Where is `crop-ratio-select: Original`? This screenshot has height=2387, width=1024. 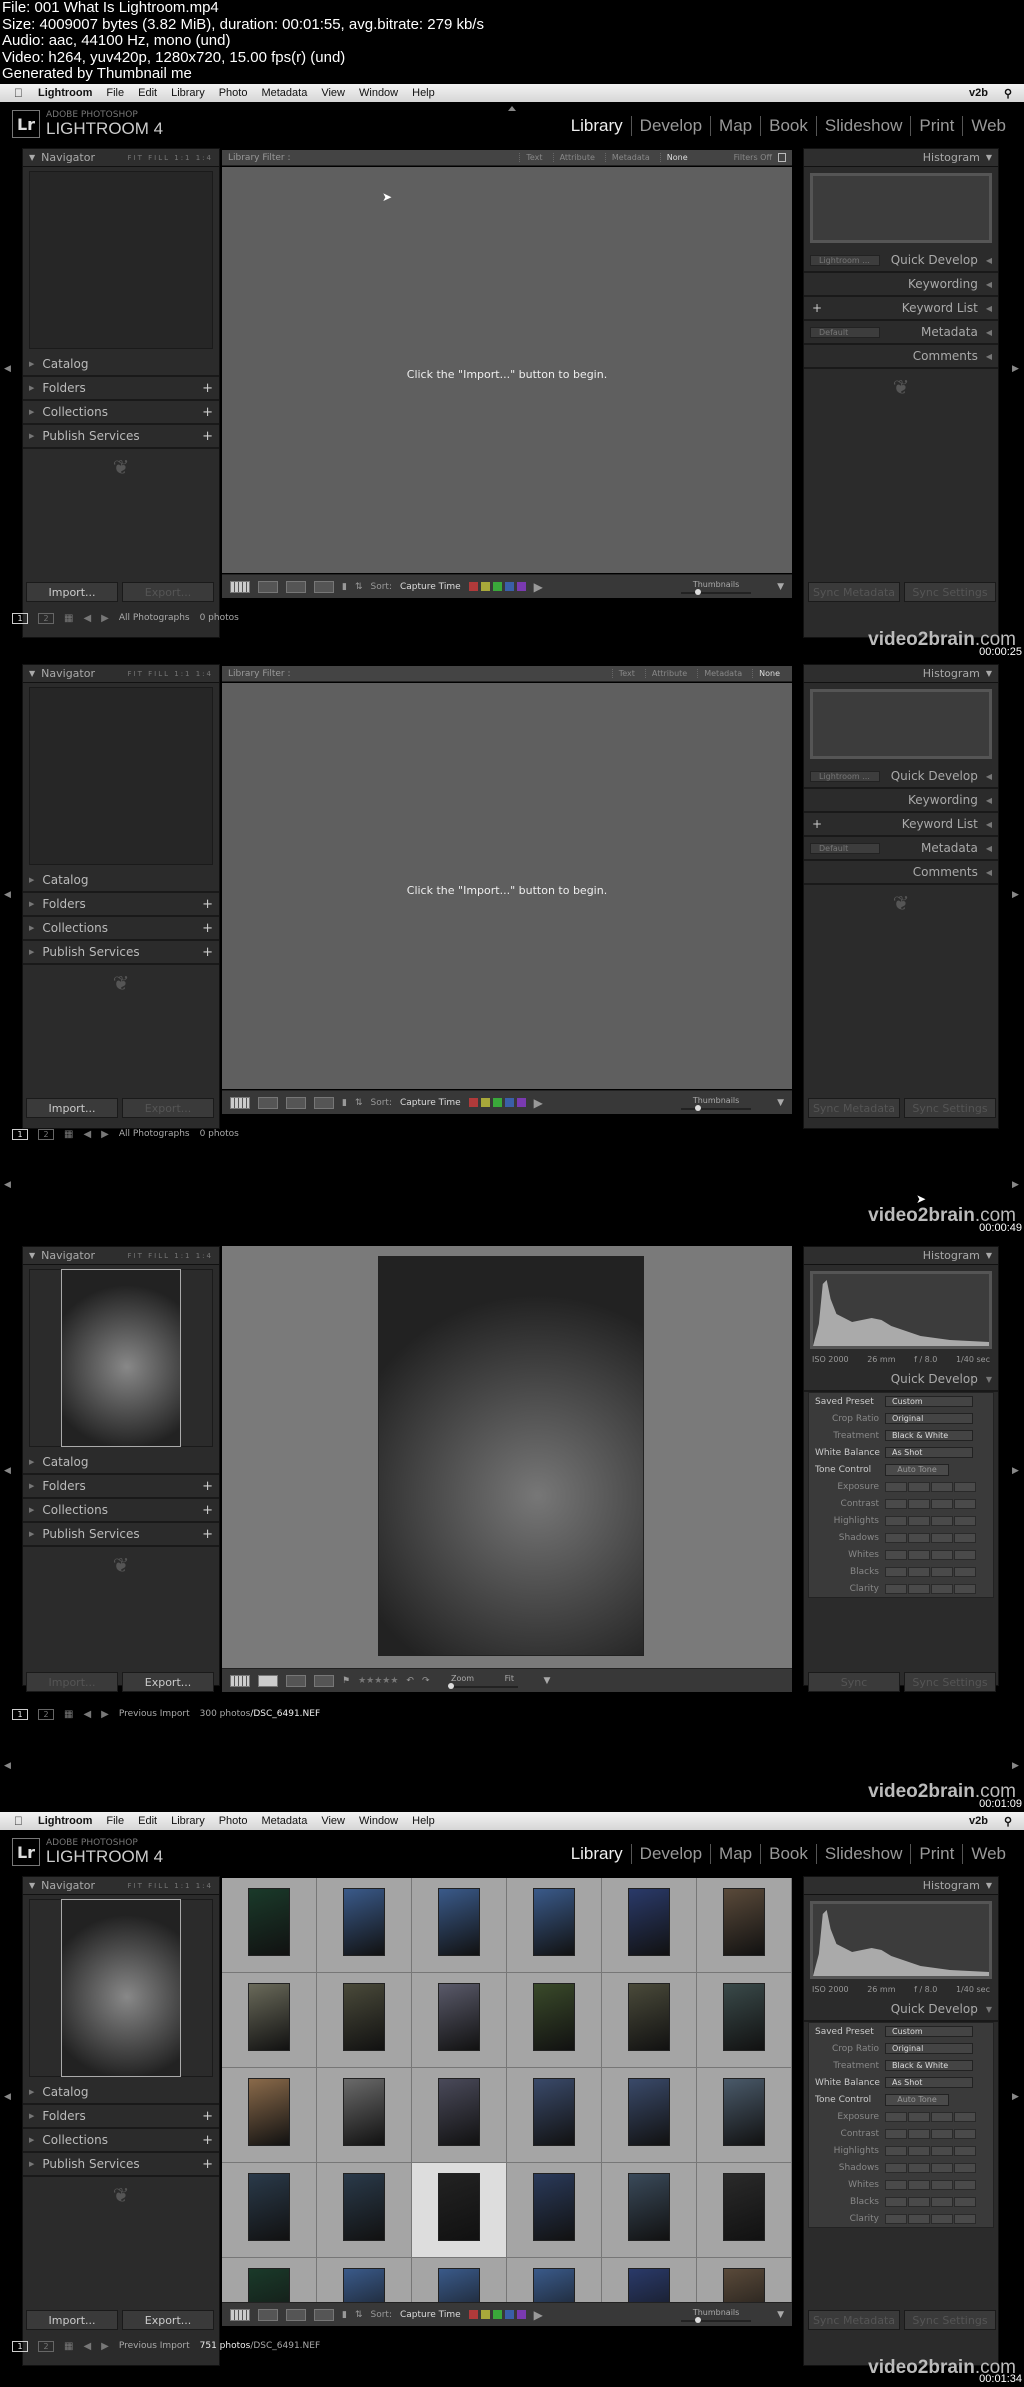 crop-ratio-select: Original is located at coordinates (929, 1418).